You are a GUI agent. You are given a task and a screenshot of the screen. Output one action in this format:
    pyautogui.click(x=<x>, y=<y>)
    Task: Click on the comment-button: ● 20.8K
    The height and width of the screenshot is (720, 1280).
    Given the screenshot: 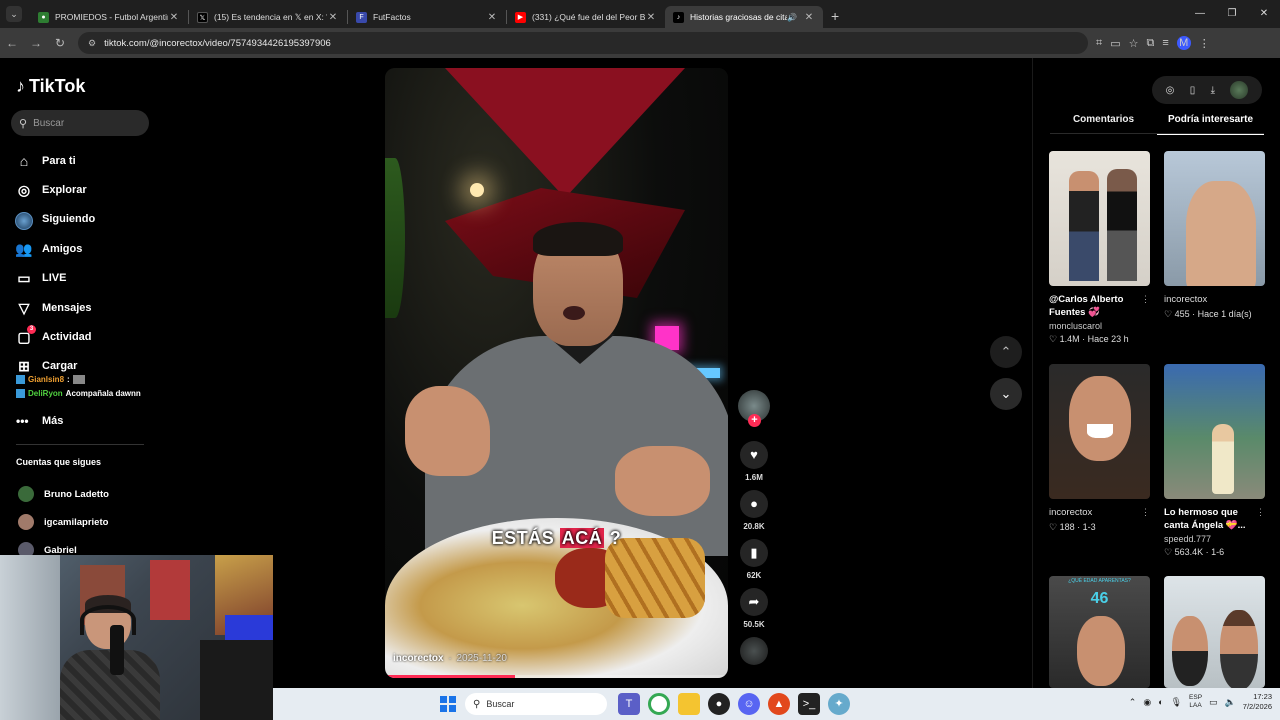 What is the action you would take?
    pyautogui.click(x=754, y=510)
    